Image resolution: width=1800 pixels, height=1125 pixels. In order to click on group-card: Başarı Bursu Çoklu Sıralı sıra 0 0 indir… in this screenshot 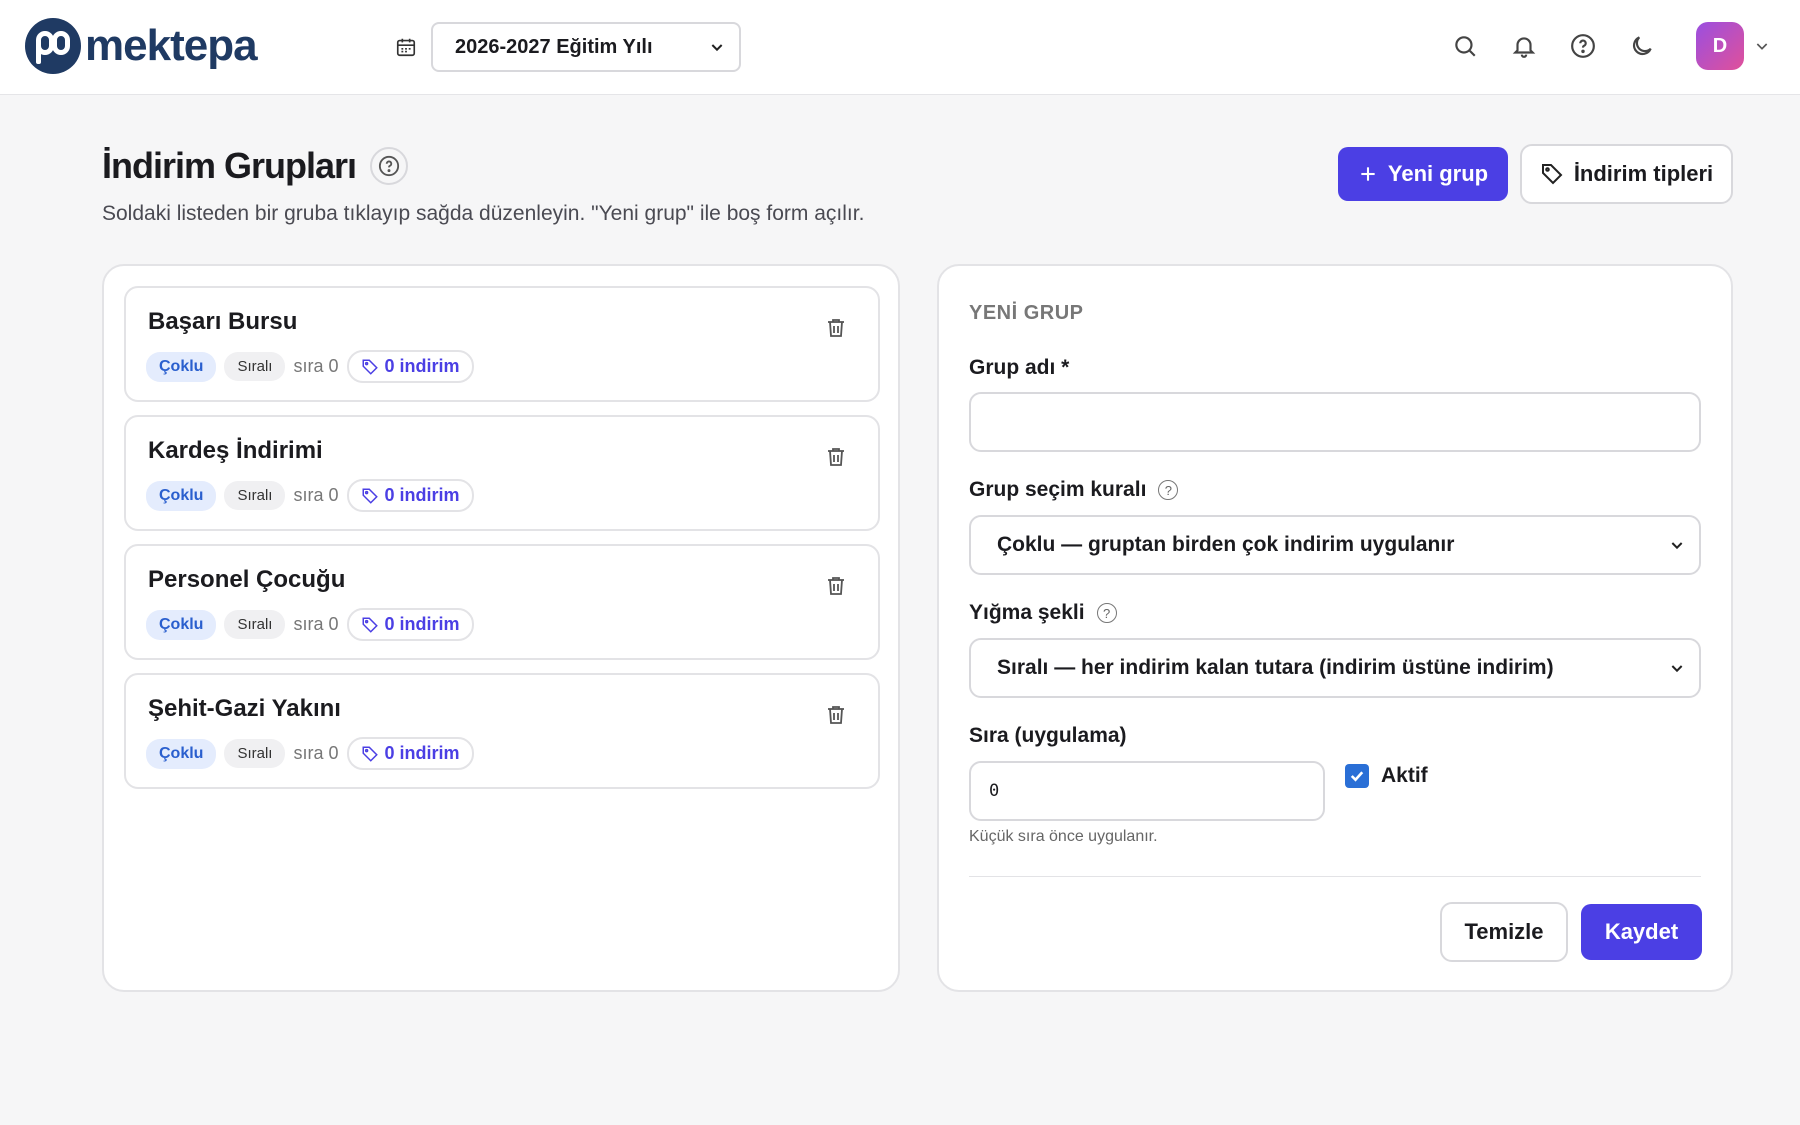, I will do `click(502, 344)`.